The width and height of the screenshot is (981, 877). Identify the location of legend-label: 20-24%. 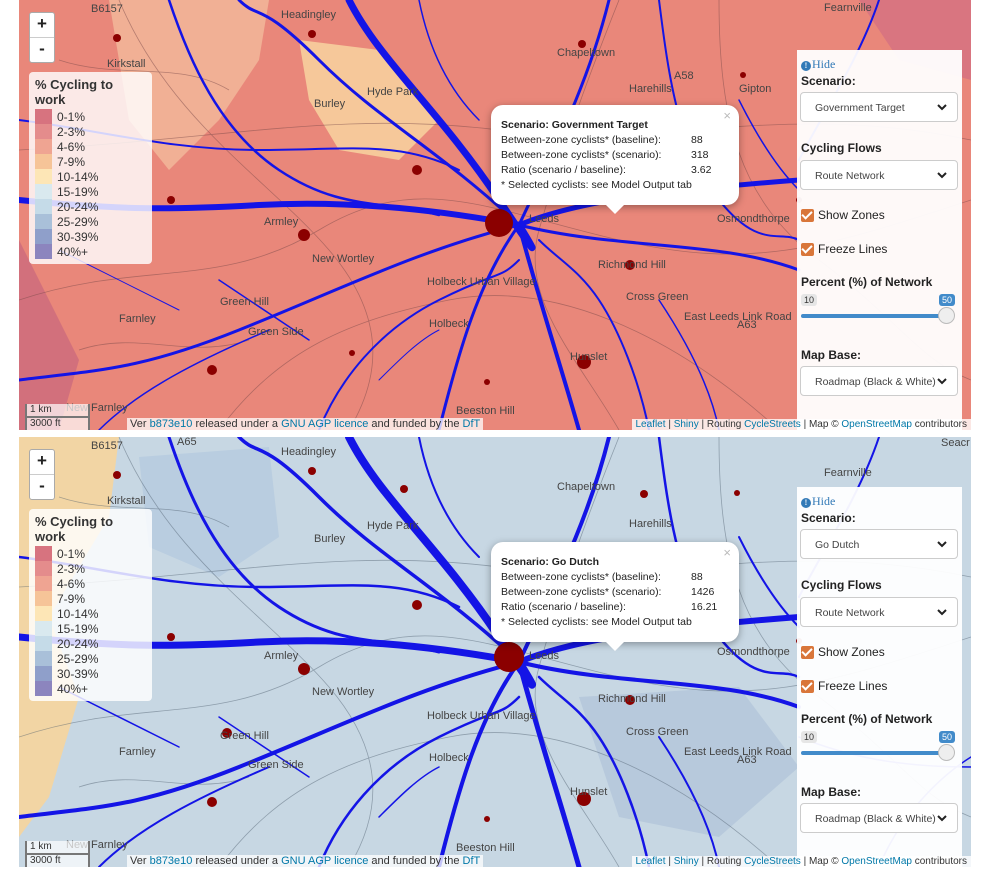
(78, 643).